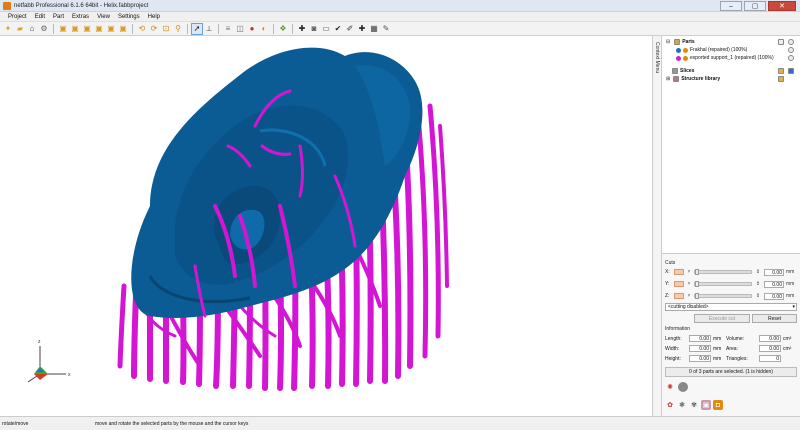 This screenshot has width=800, height=430. Describe the element at coordinates (197, 28) in the screenshot. I see `select-cursor-icon: ➚` at that location.